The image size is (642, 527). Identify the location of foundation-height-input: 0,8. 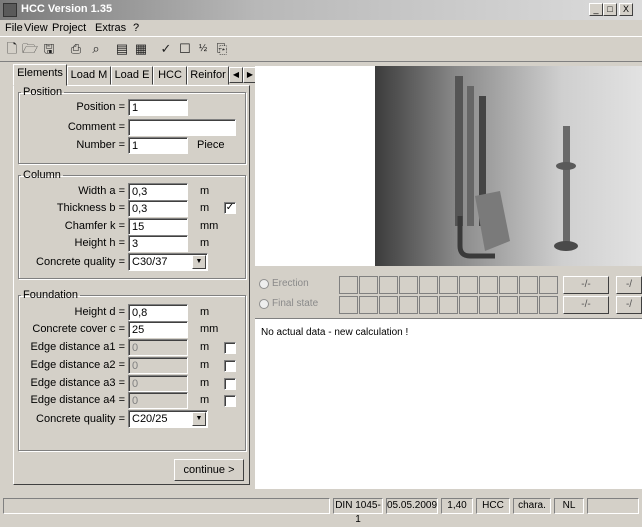
(158, 312).